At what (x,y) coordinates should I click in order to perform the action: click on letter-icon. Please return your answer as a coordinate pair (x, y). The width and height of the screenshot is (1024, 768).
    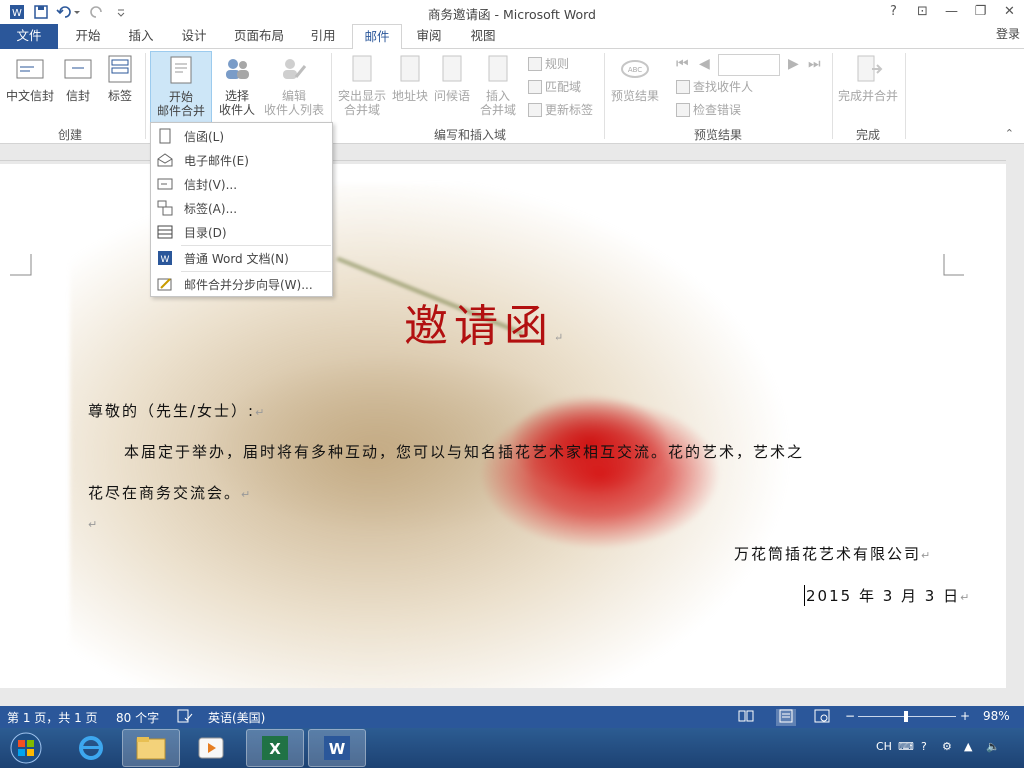
    Looking at the image, I should click on (165, 136).